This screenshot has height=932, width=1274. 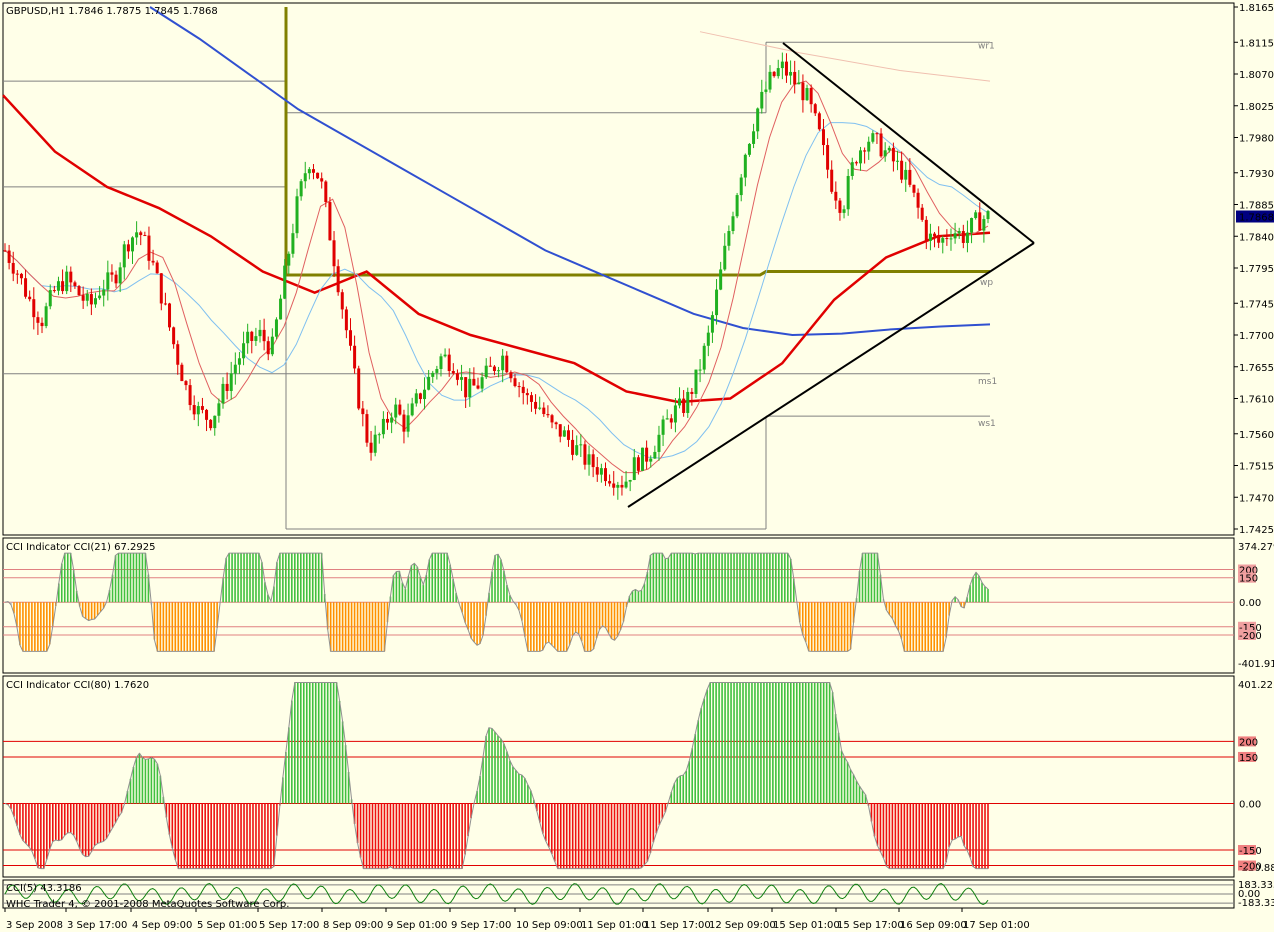 What do you see at coordinates (34, 925) in the screenshot?
I see `time-axis-label: 3 Sep 2008` at bounding box center [34, 925].